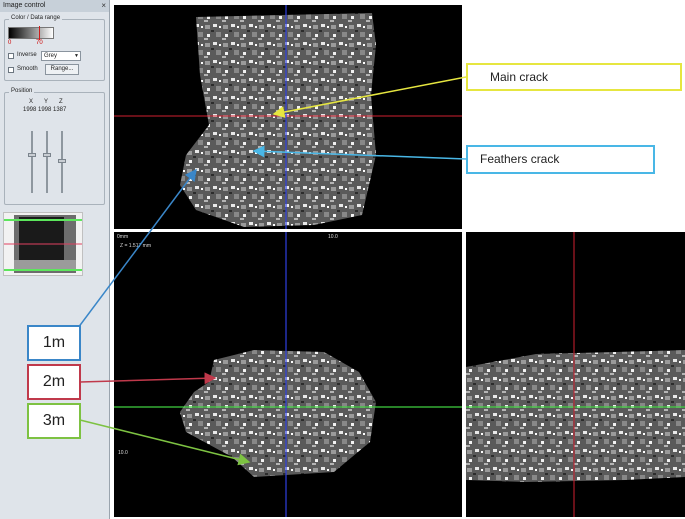 Image resolution: width=685 pixels, height=519 pixels. Describe the element at coordinates (54, 146) in the screenshot. I see `position-group: Position X 1998 Y 1998 Z 1387` at that location.